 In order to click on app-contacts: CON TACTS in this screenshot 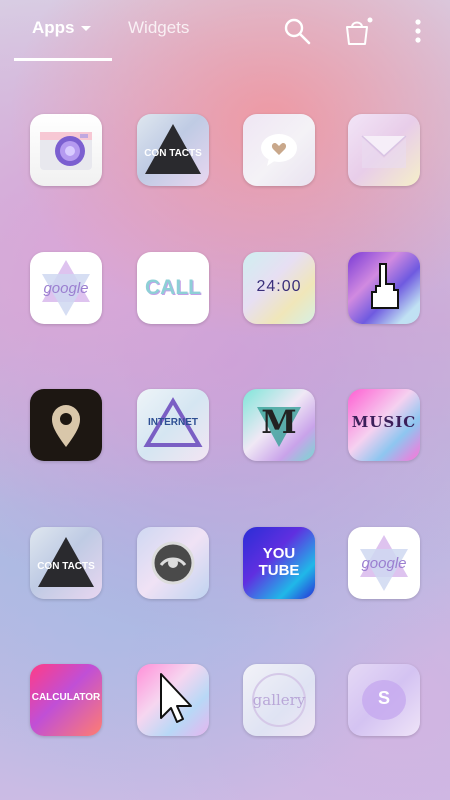, I will do `click(173, 150)`.